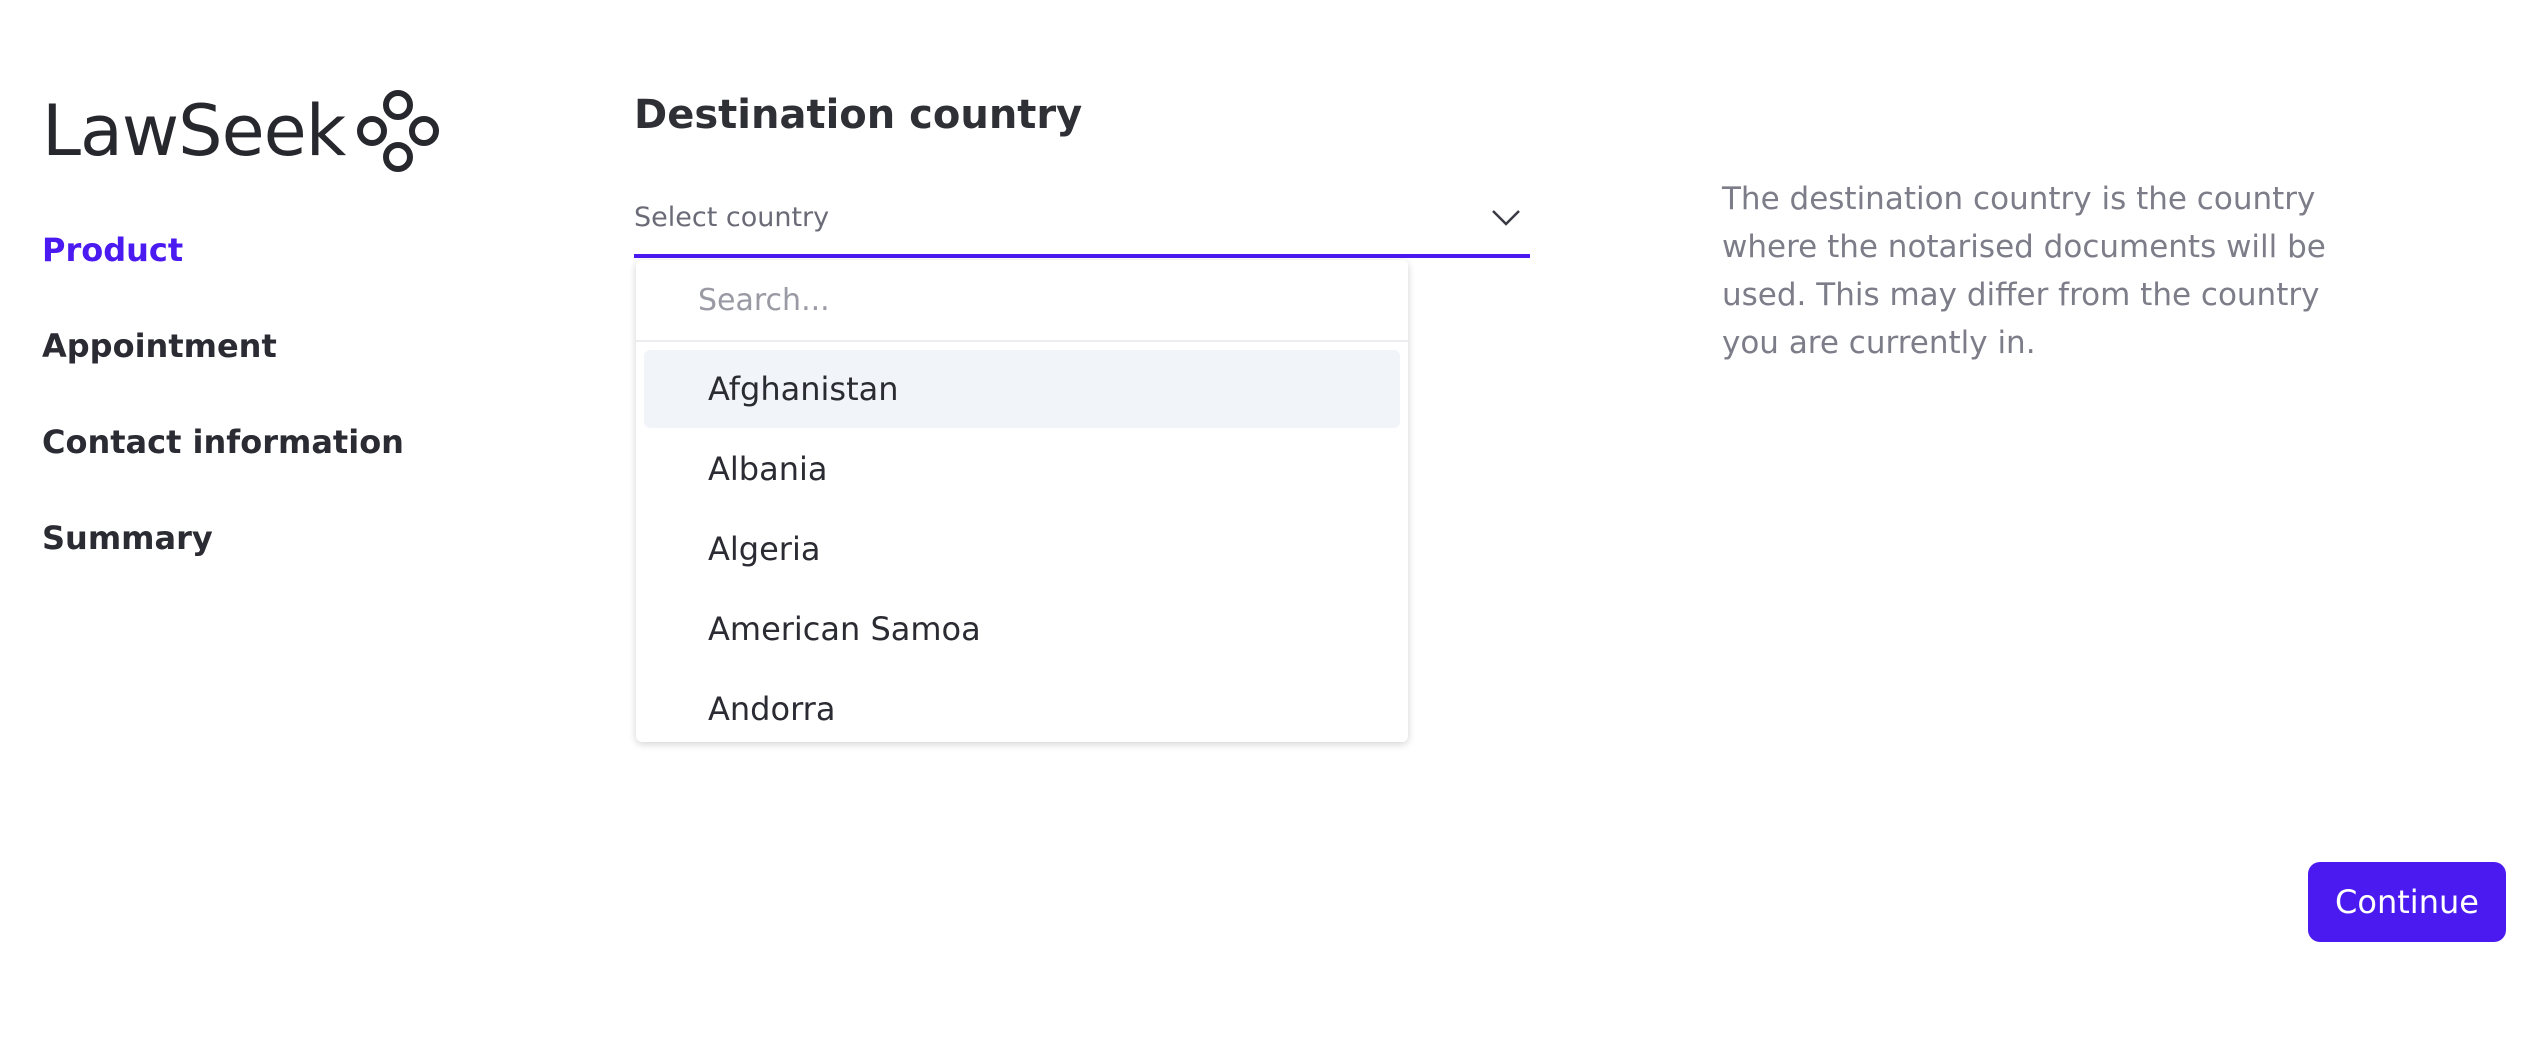 Image resolution: width=2526 pixels, height=1054 pixels. What do you see at coordinates (223, 468) in the screenshot?
I see `nav-item-contact-information: Contact information` at bounding box center [223, 468].